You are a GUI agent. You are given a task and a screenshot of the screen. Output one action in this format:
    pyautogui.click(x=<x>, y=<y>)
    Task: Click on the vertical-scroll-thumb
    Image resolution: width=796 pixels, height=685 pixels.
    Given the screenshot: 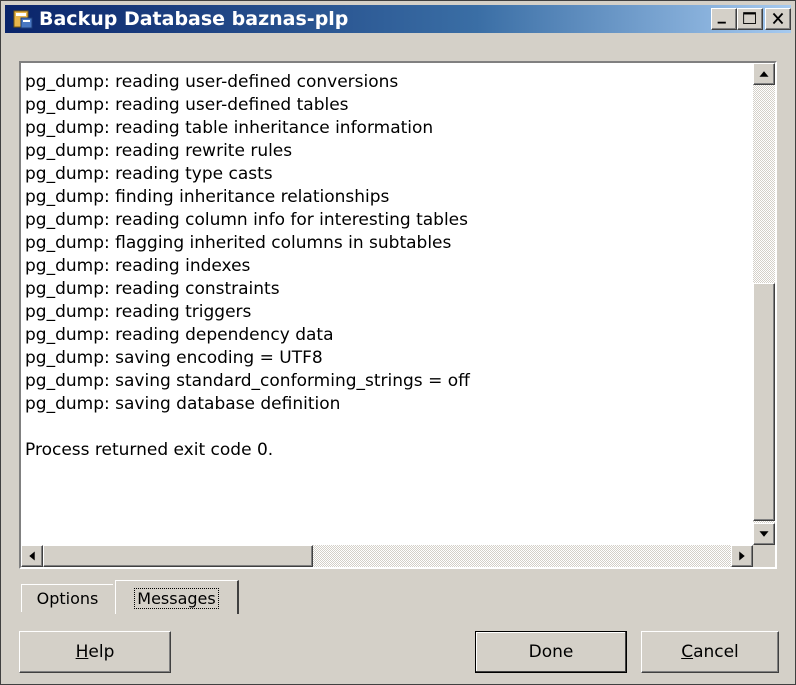 What is the action you would take?
    pyautogui.click(x=764, y=402)
    